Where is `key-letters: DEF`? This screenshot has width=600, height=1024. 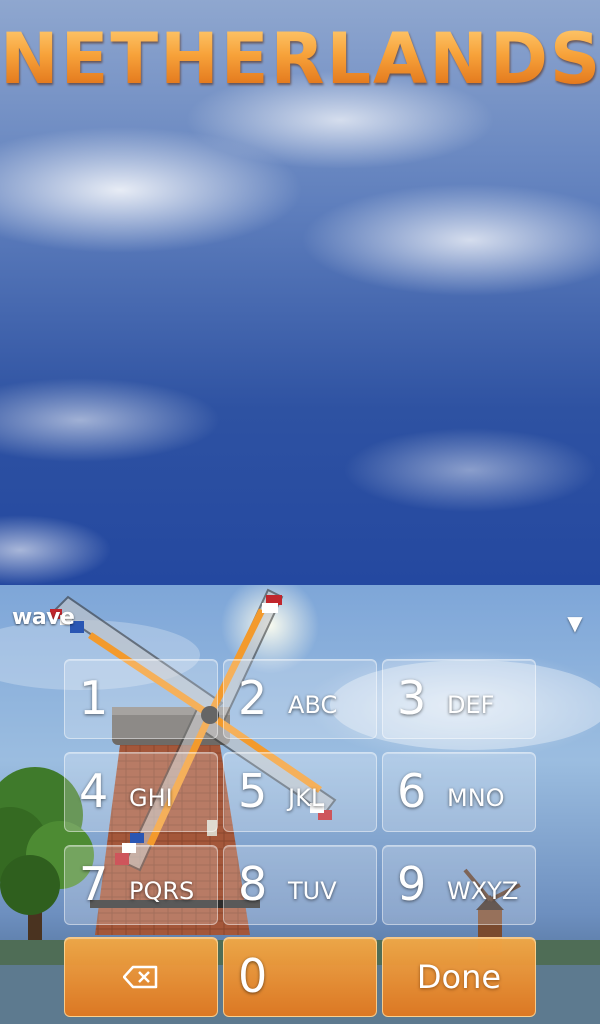
key-letters: DEF is located at coordinates (471, 705).